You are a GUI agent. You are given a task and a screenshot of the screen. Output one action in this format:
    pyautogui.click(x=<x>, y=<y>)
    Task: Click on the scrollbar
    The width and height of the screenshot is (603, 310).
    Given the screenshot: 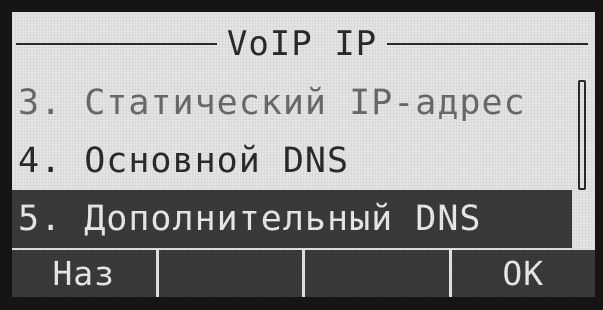 What is the action you would take?
    pyautogui.click(x=582, y=135)
    